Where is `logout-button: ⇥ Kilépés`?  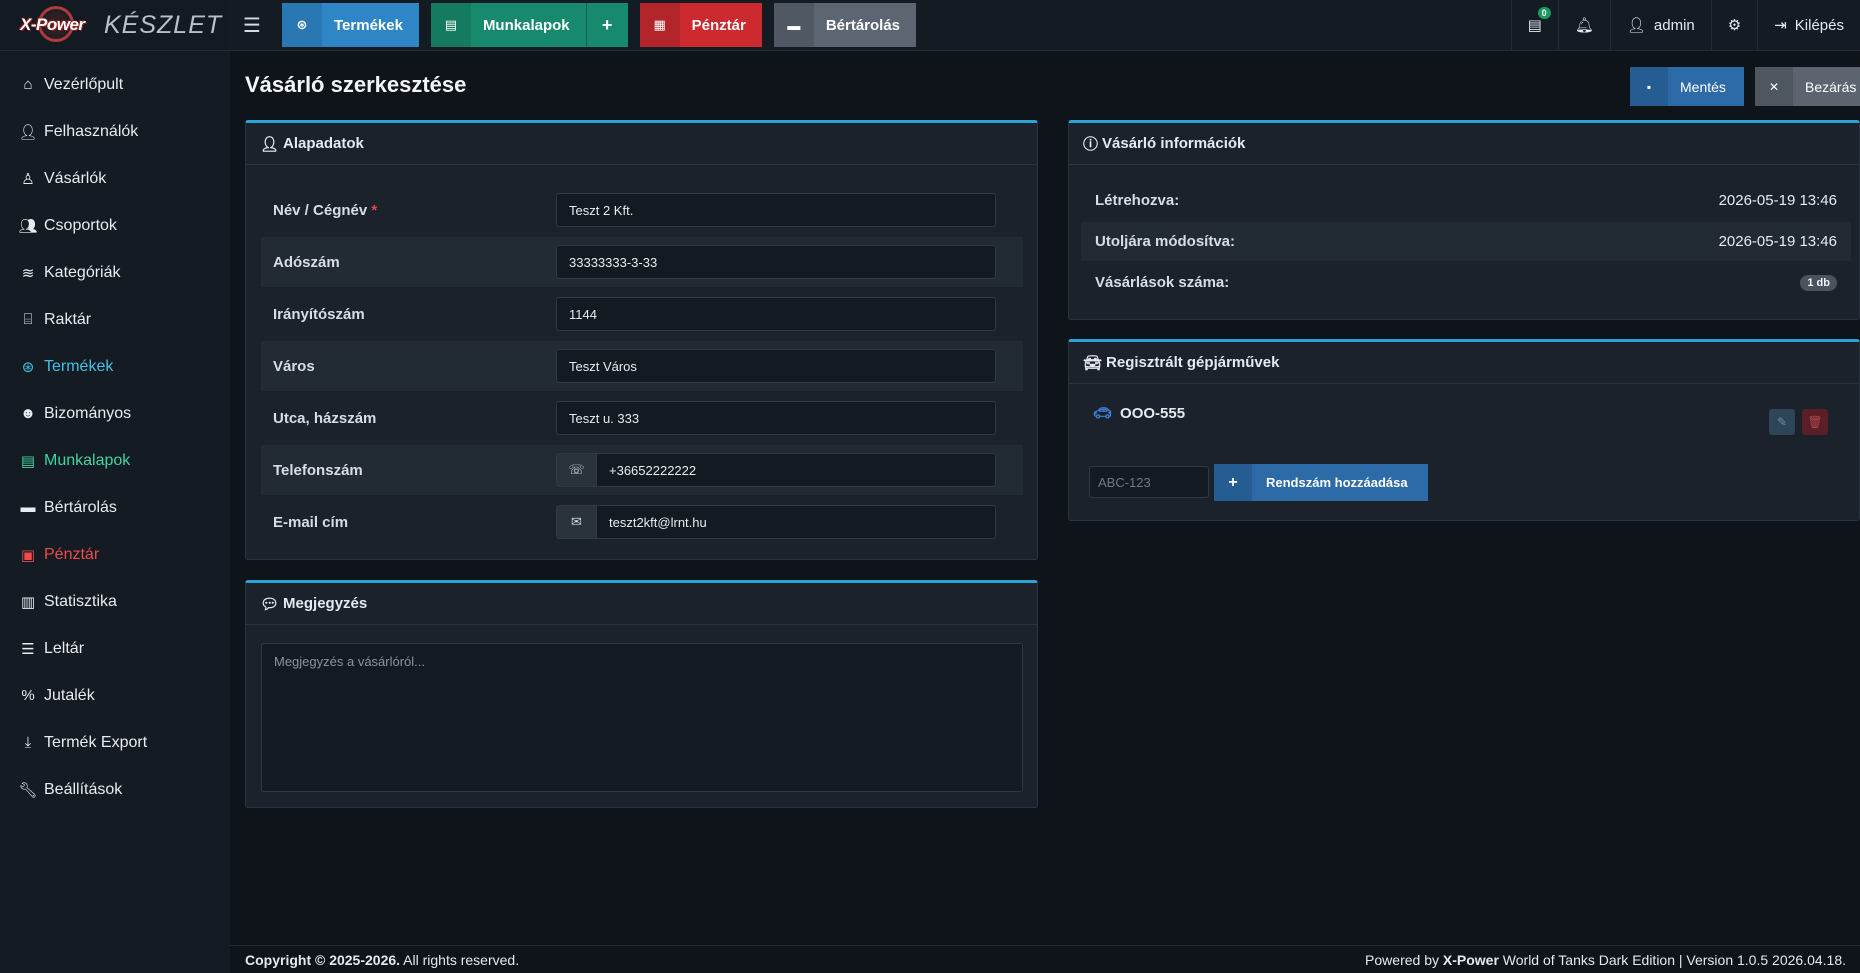 logout-button: ⇥ Kilépés is located at coordinates (1808, 25).